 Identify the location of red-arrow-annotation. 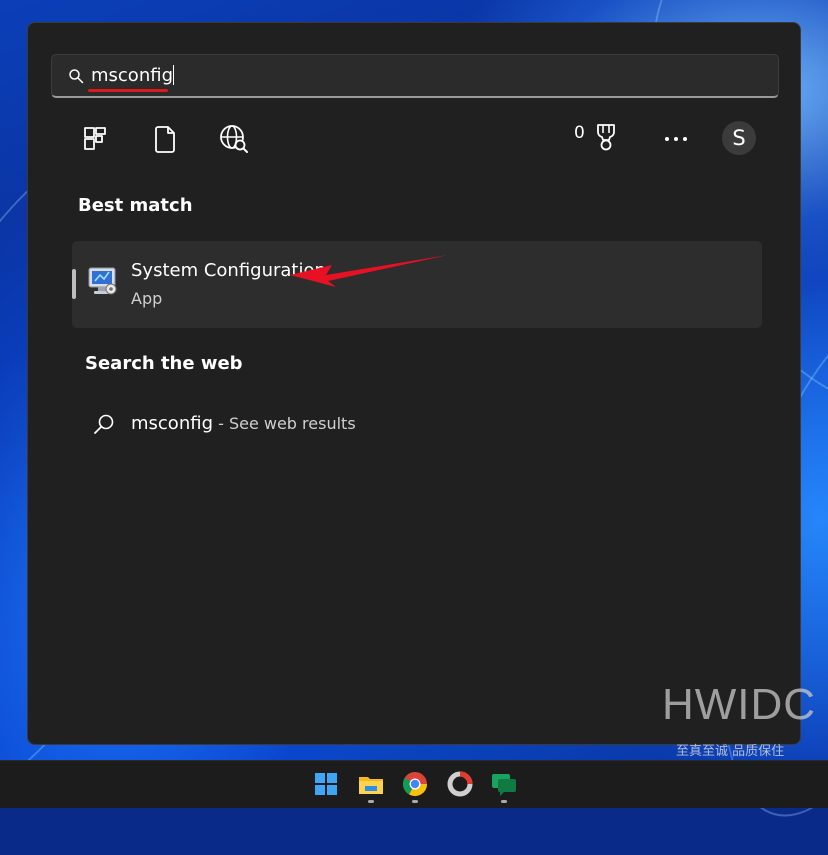
(369, 271).